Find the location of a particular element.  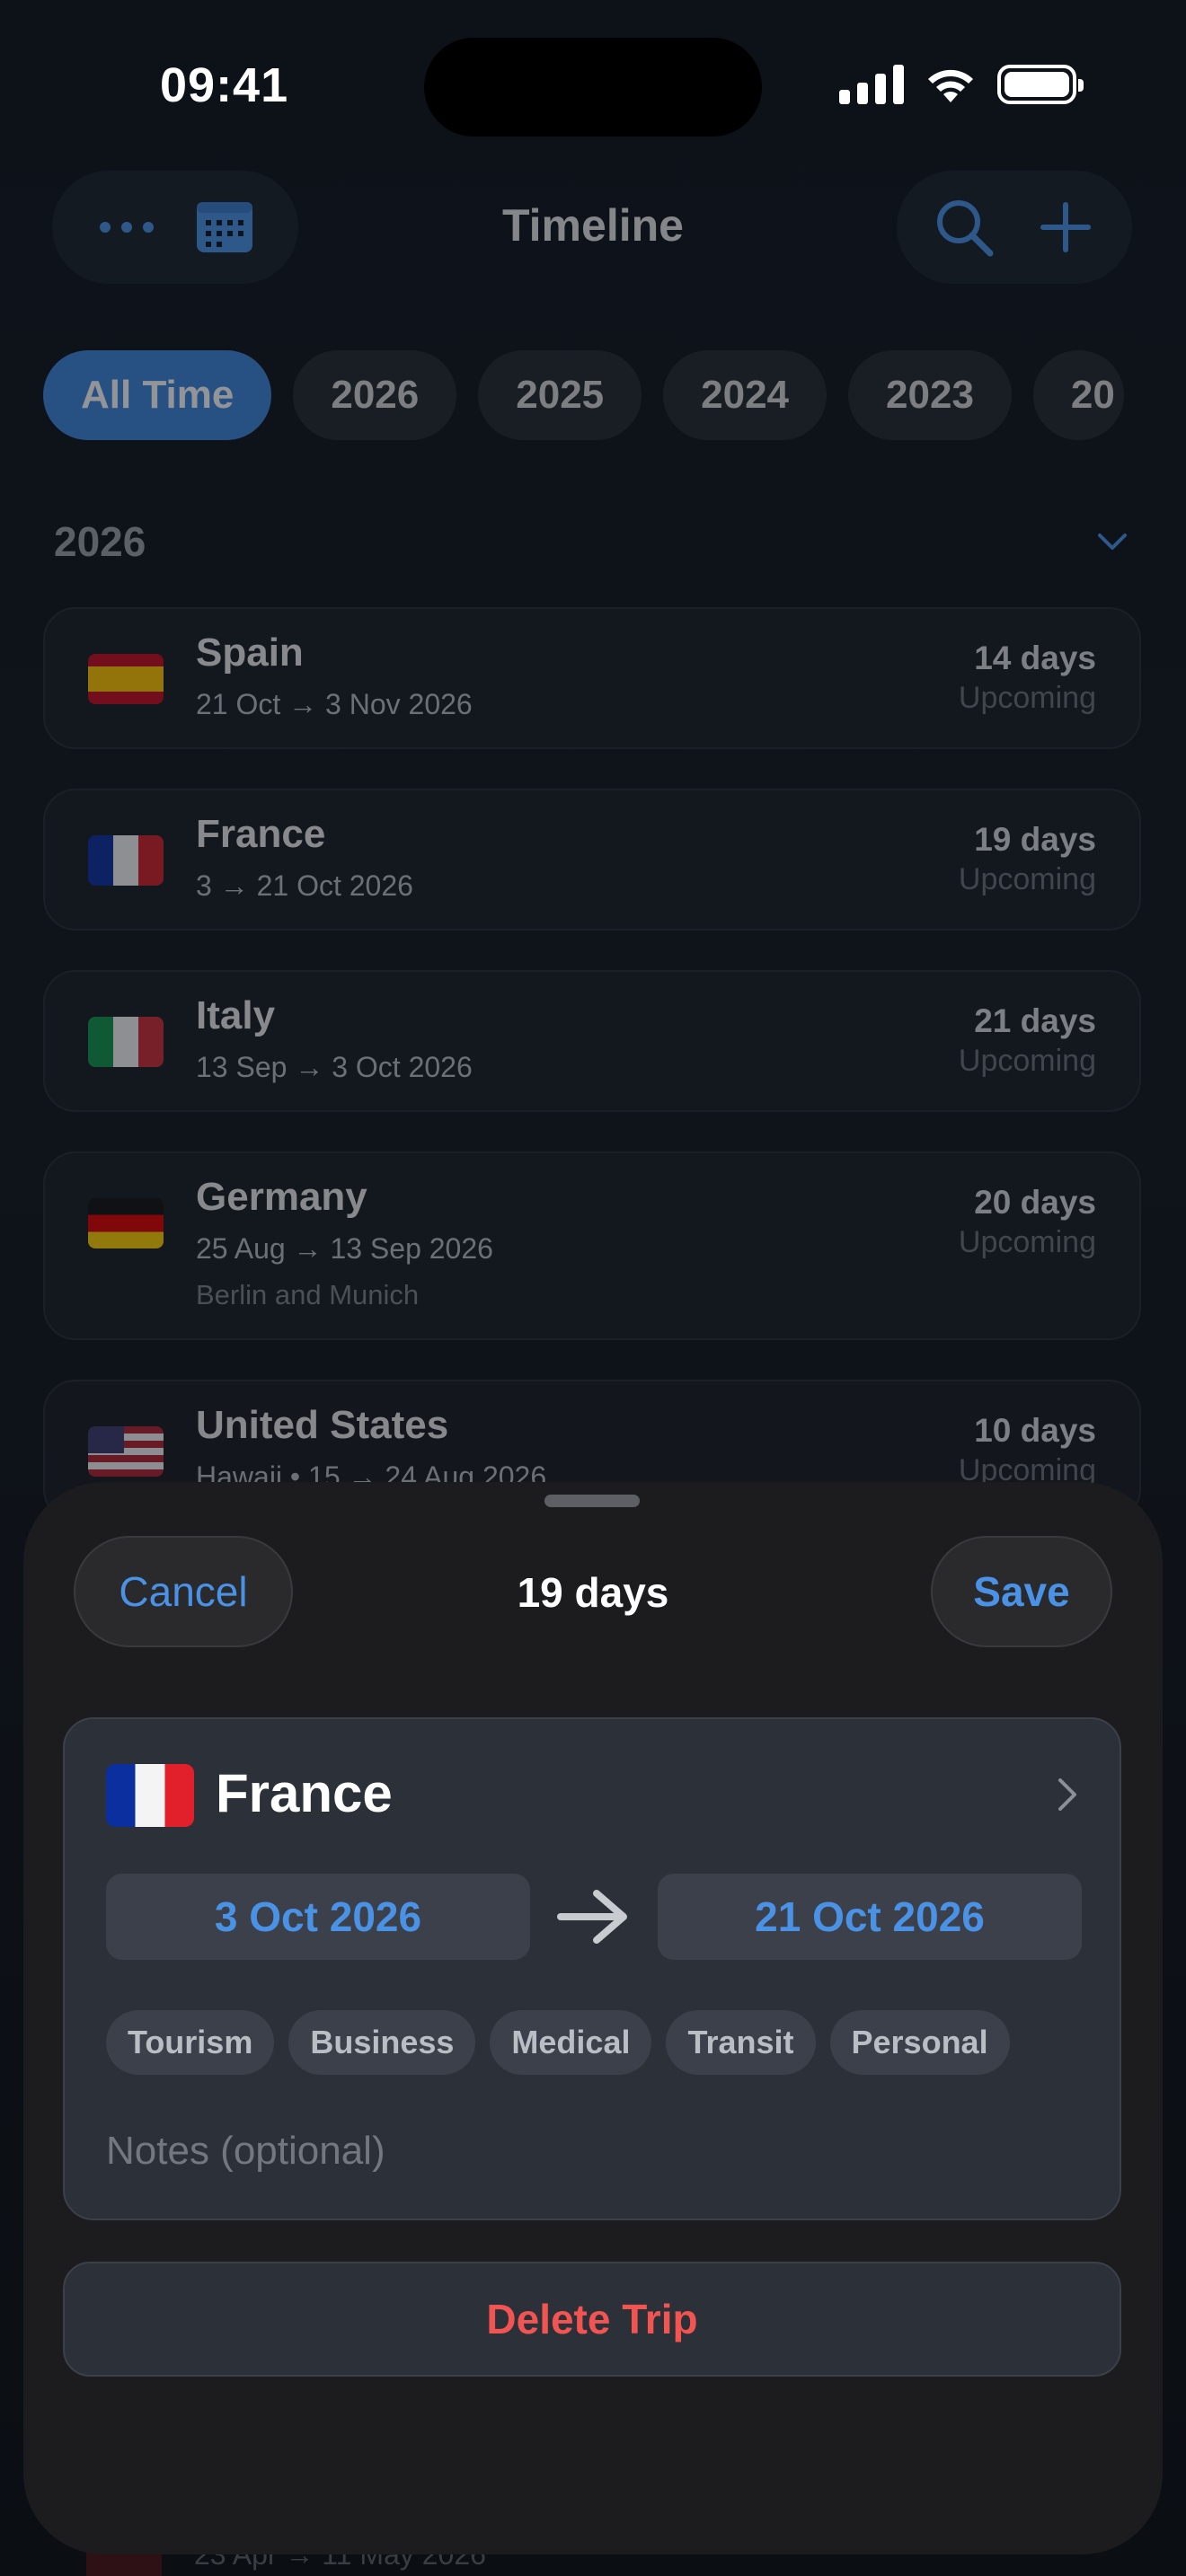

germany-flag-icon is located at coordinates (126, 1223).